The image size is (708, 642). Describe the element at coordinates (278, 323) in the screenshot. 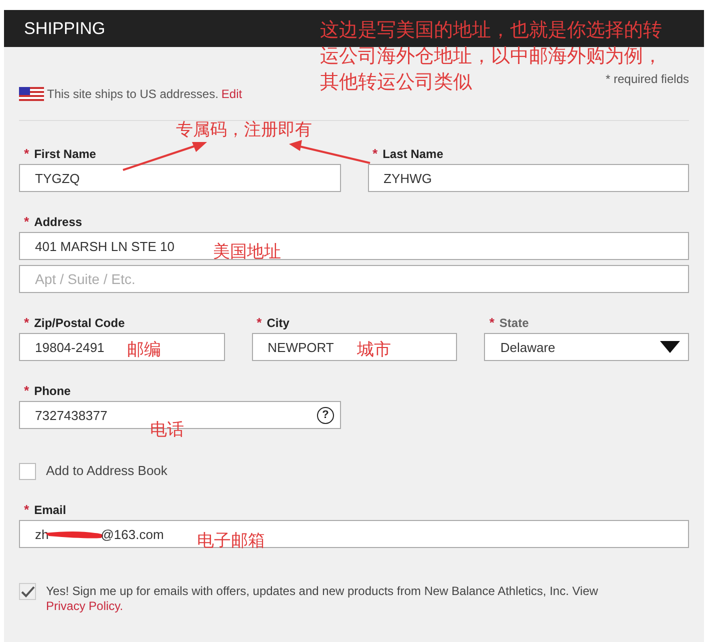

I see `field-label: City` at that location.